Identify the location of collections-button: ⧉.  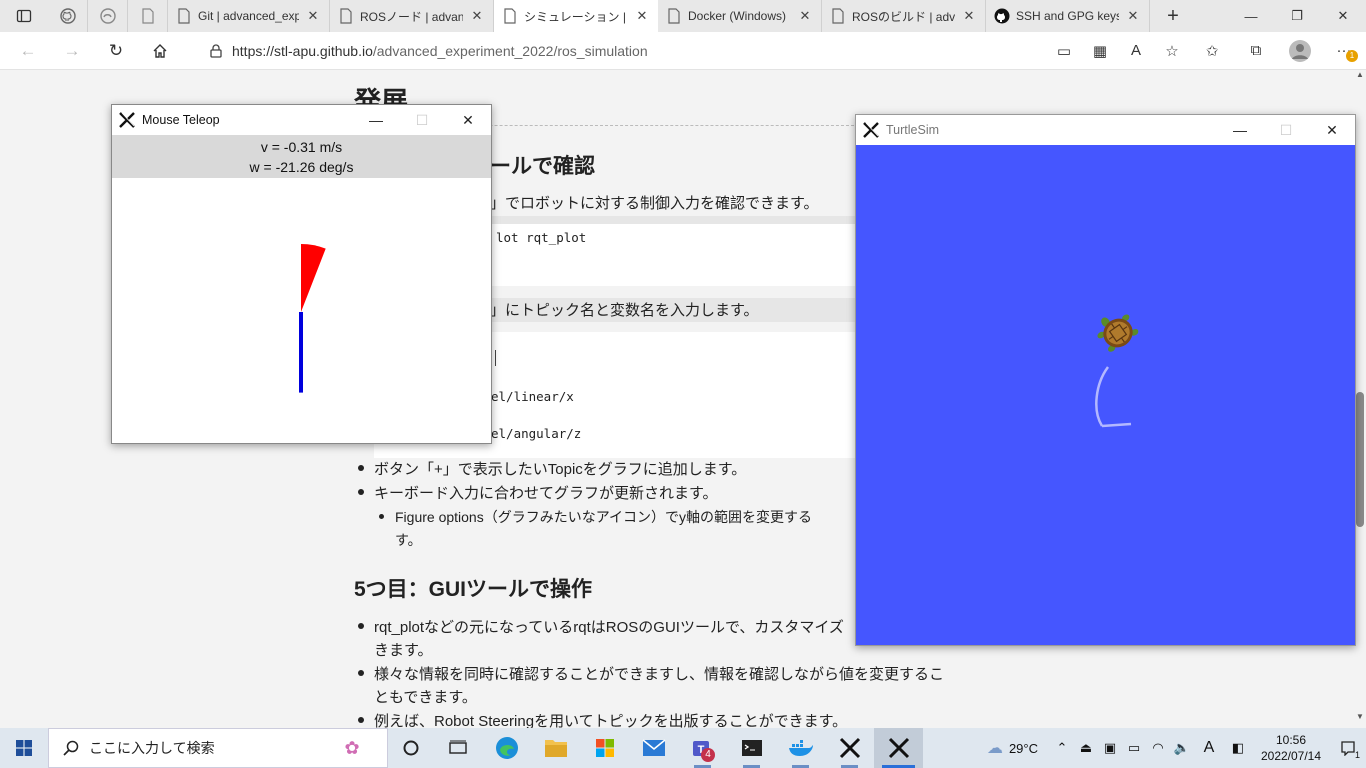
(1256, 51).